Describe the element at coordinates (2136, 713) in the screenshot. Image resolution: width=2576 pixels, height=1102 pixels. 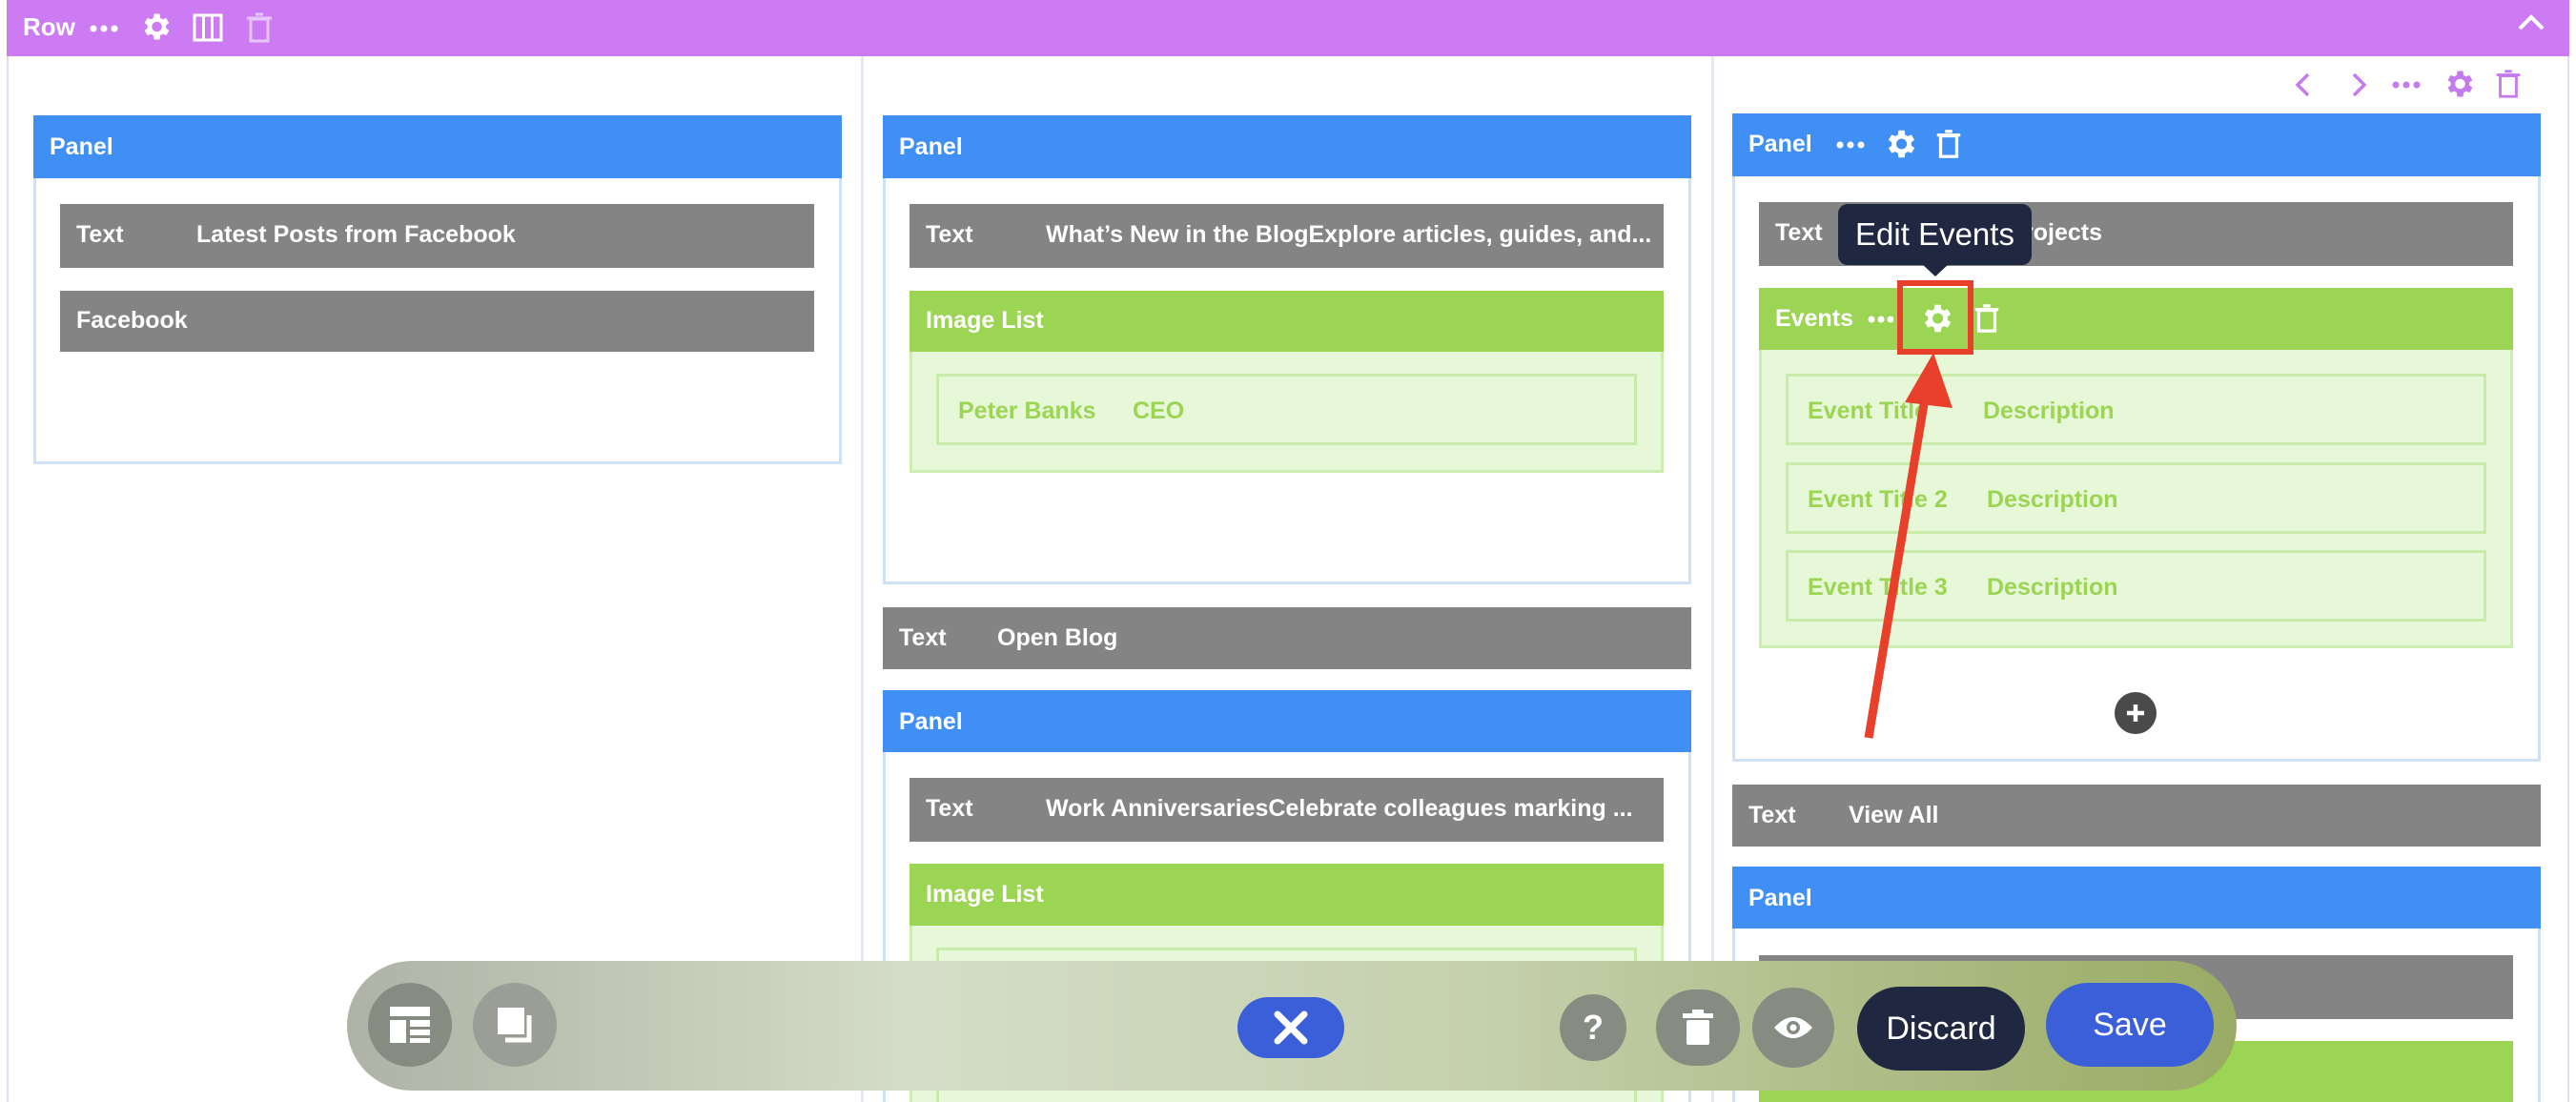
I see `add-block-button` at that location.